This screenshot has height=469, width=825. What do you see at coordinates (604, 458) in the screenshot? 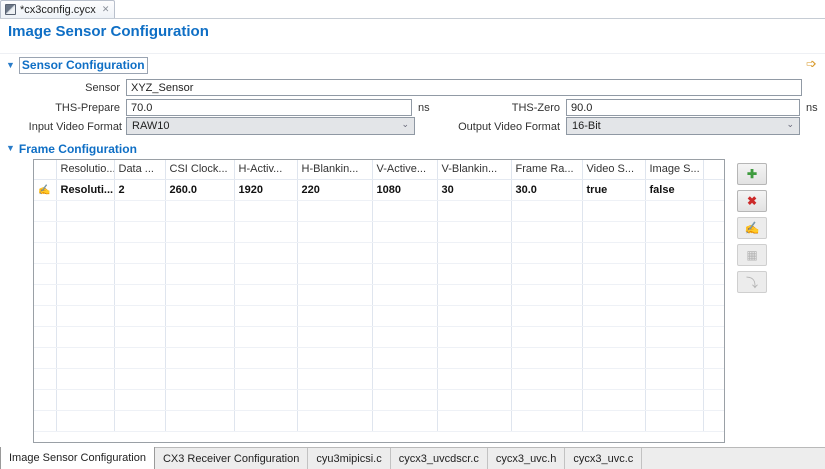
I see `tab-cycx3-uvc-c: cycx3_uvc.c` at bounding box center [604, 458].